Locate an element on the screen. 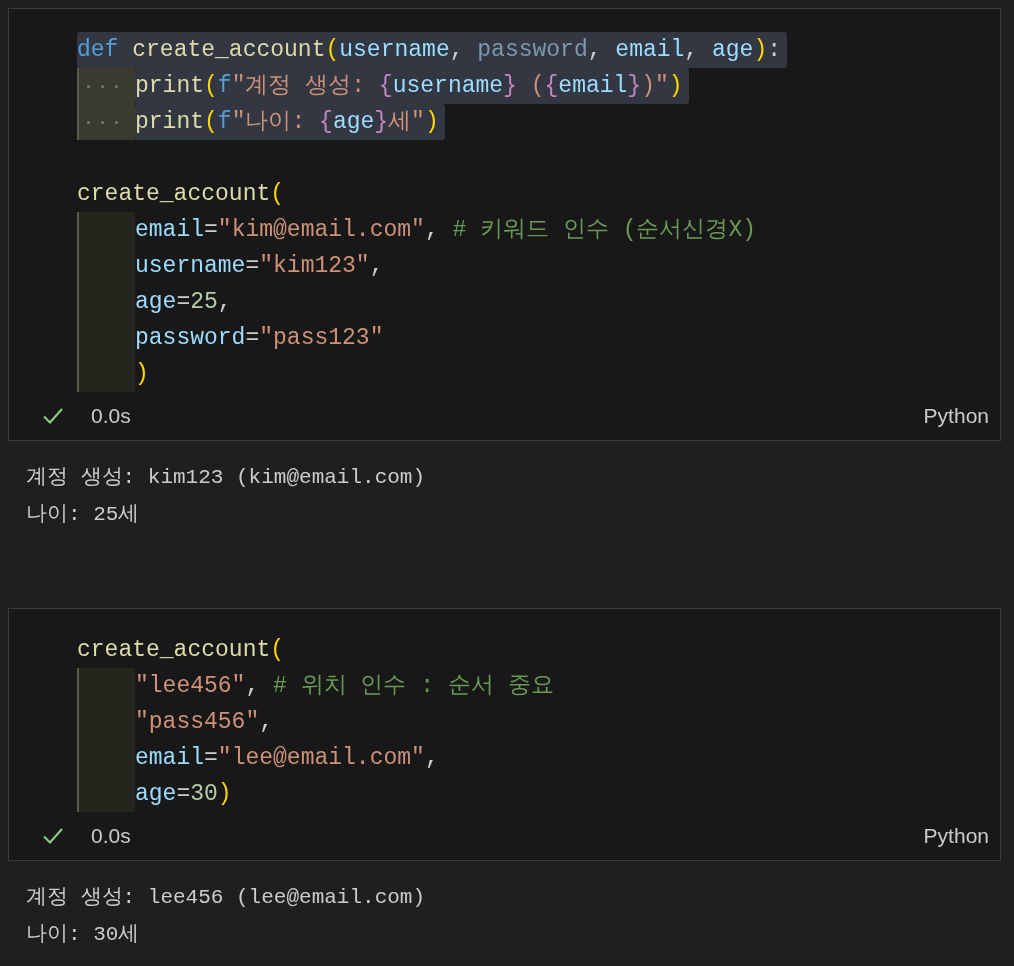 This screenshot has width=1014, height=966. code-line: age=30) is located at coordinates (184, 794).